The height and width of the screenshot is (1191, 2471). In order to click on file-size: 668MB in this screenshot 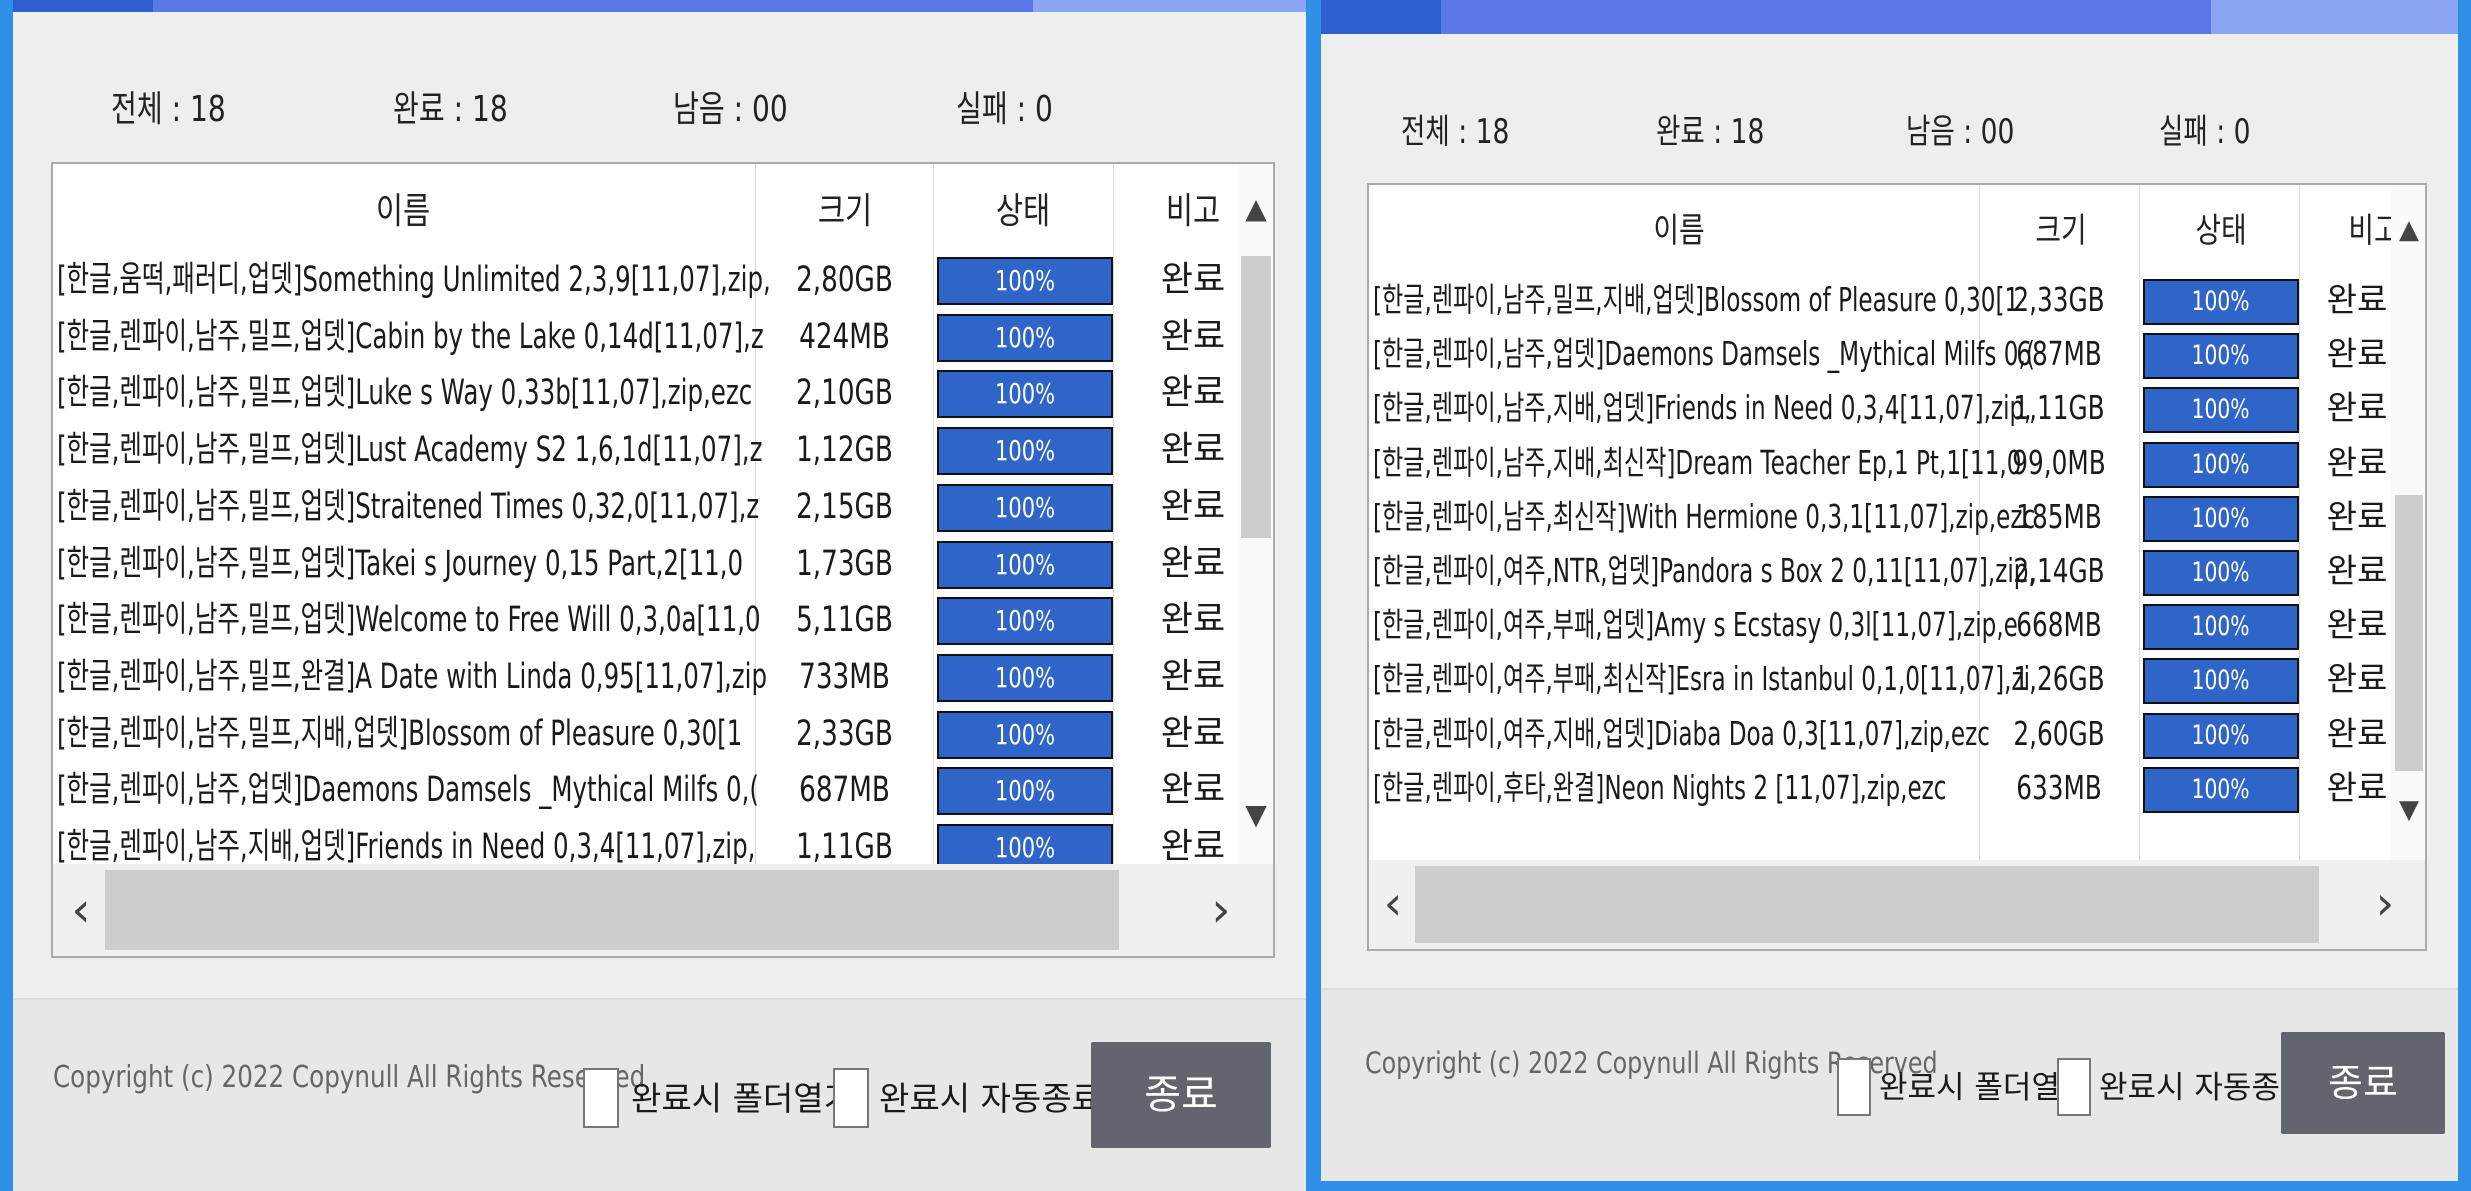, I will do `click(2059, 625)`.